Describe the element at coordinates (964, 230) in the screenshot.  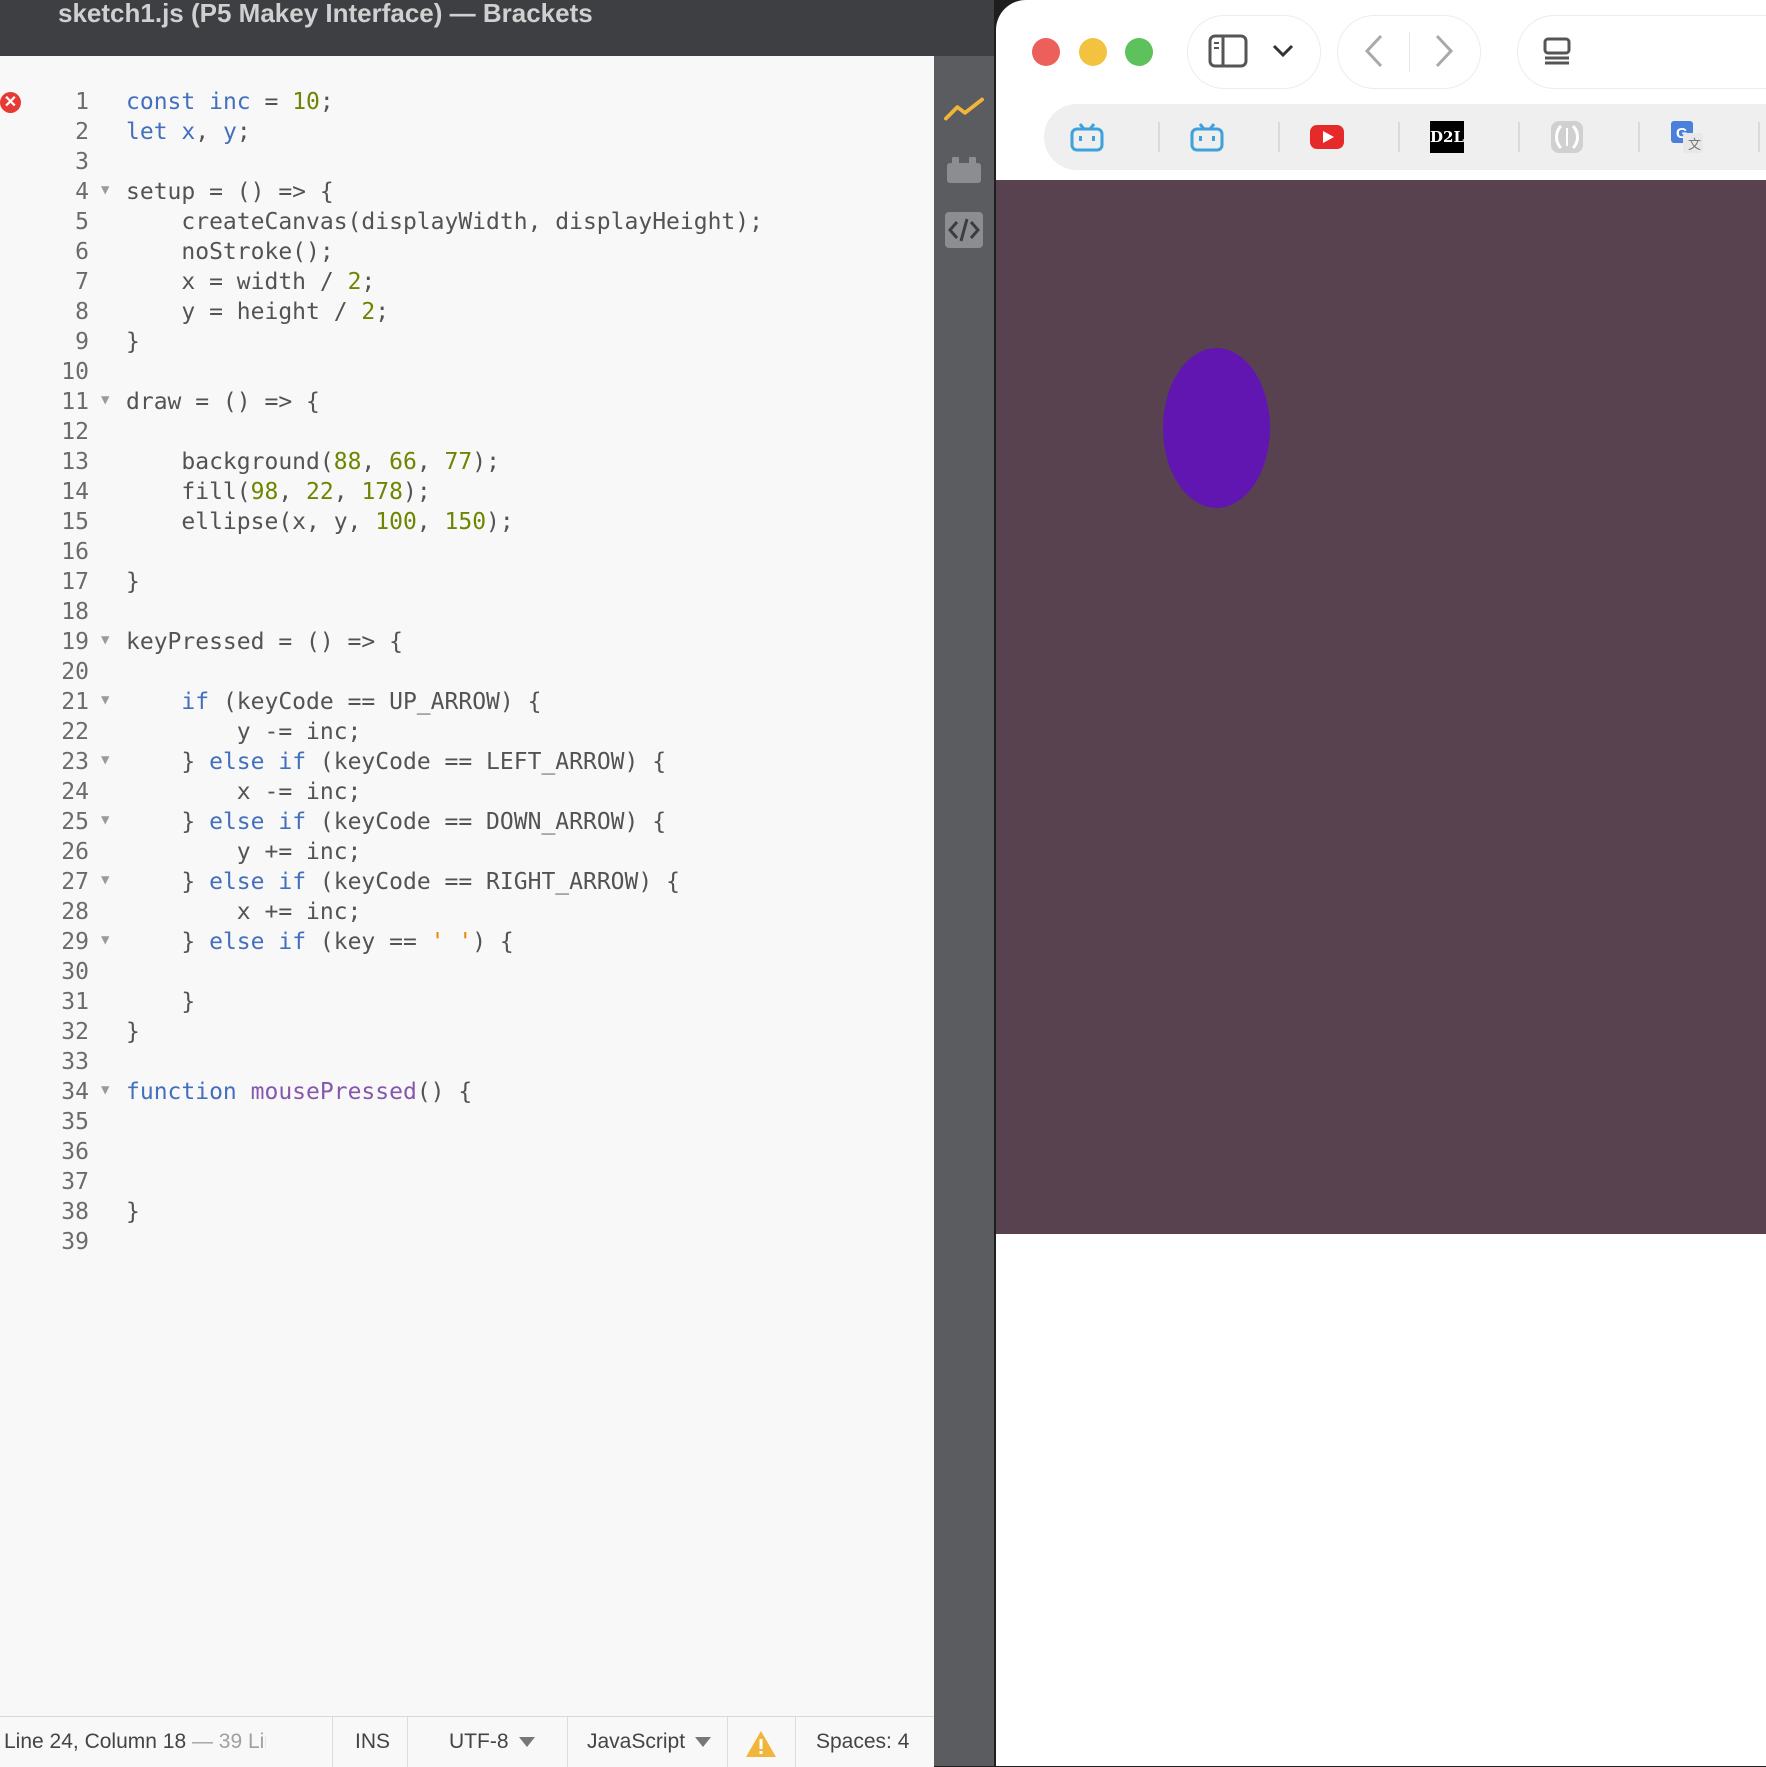
I see `code-inspection-icon` at that location.